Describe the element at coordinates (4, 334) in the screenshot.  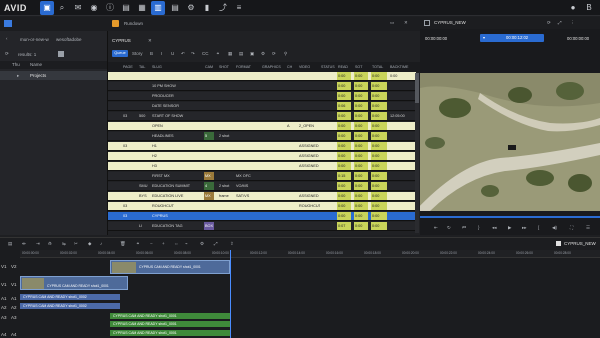
I see `track-source-label: A4` at that location.